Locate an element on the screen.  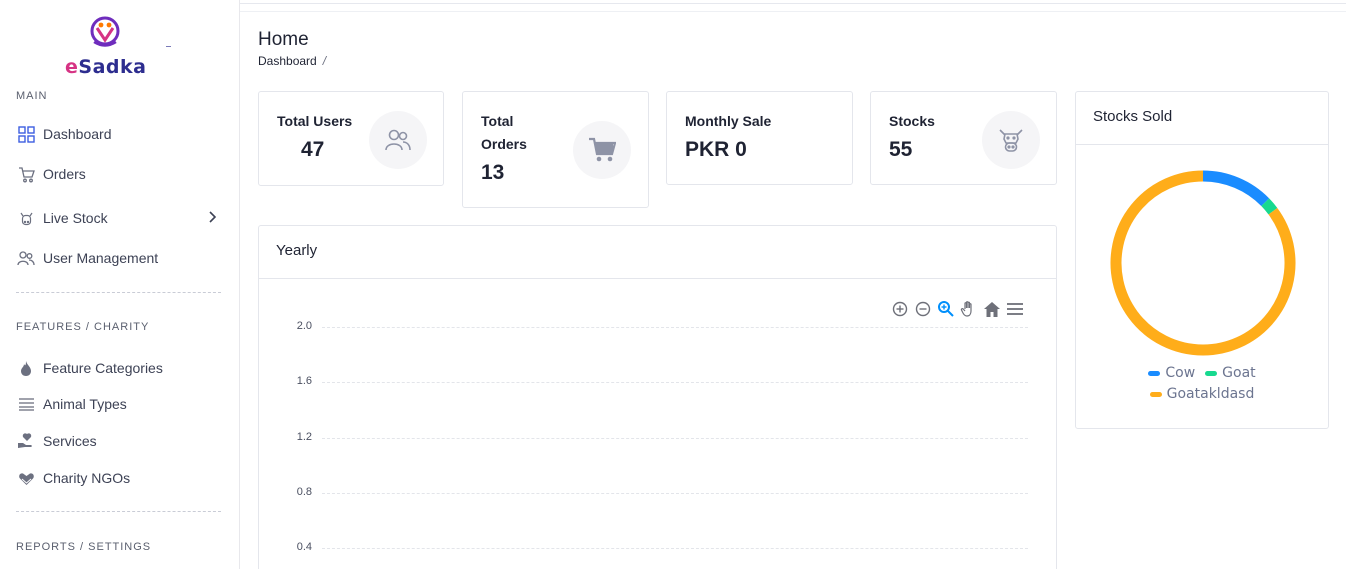
brand-name: eSadka is located at coordinates (106, 67).